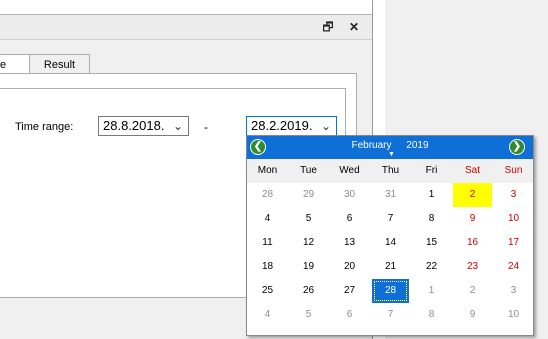 The width and height of the screenshot is (548, 339). Describe the element at coordinates (186, 57) in the screenshot. I see `tab-strip: e Result` at that location.